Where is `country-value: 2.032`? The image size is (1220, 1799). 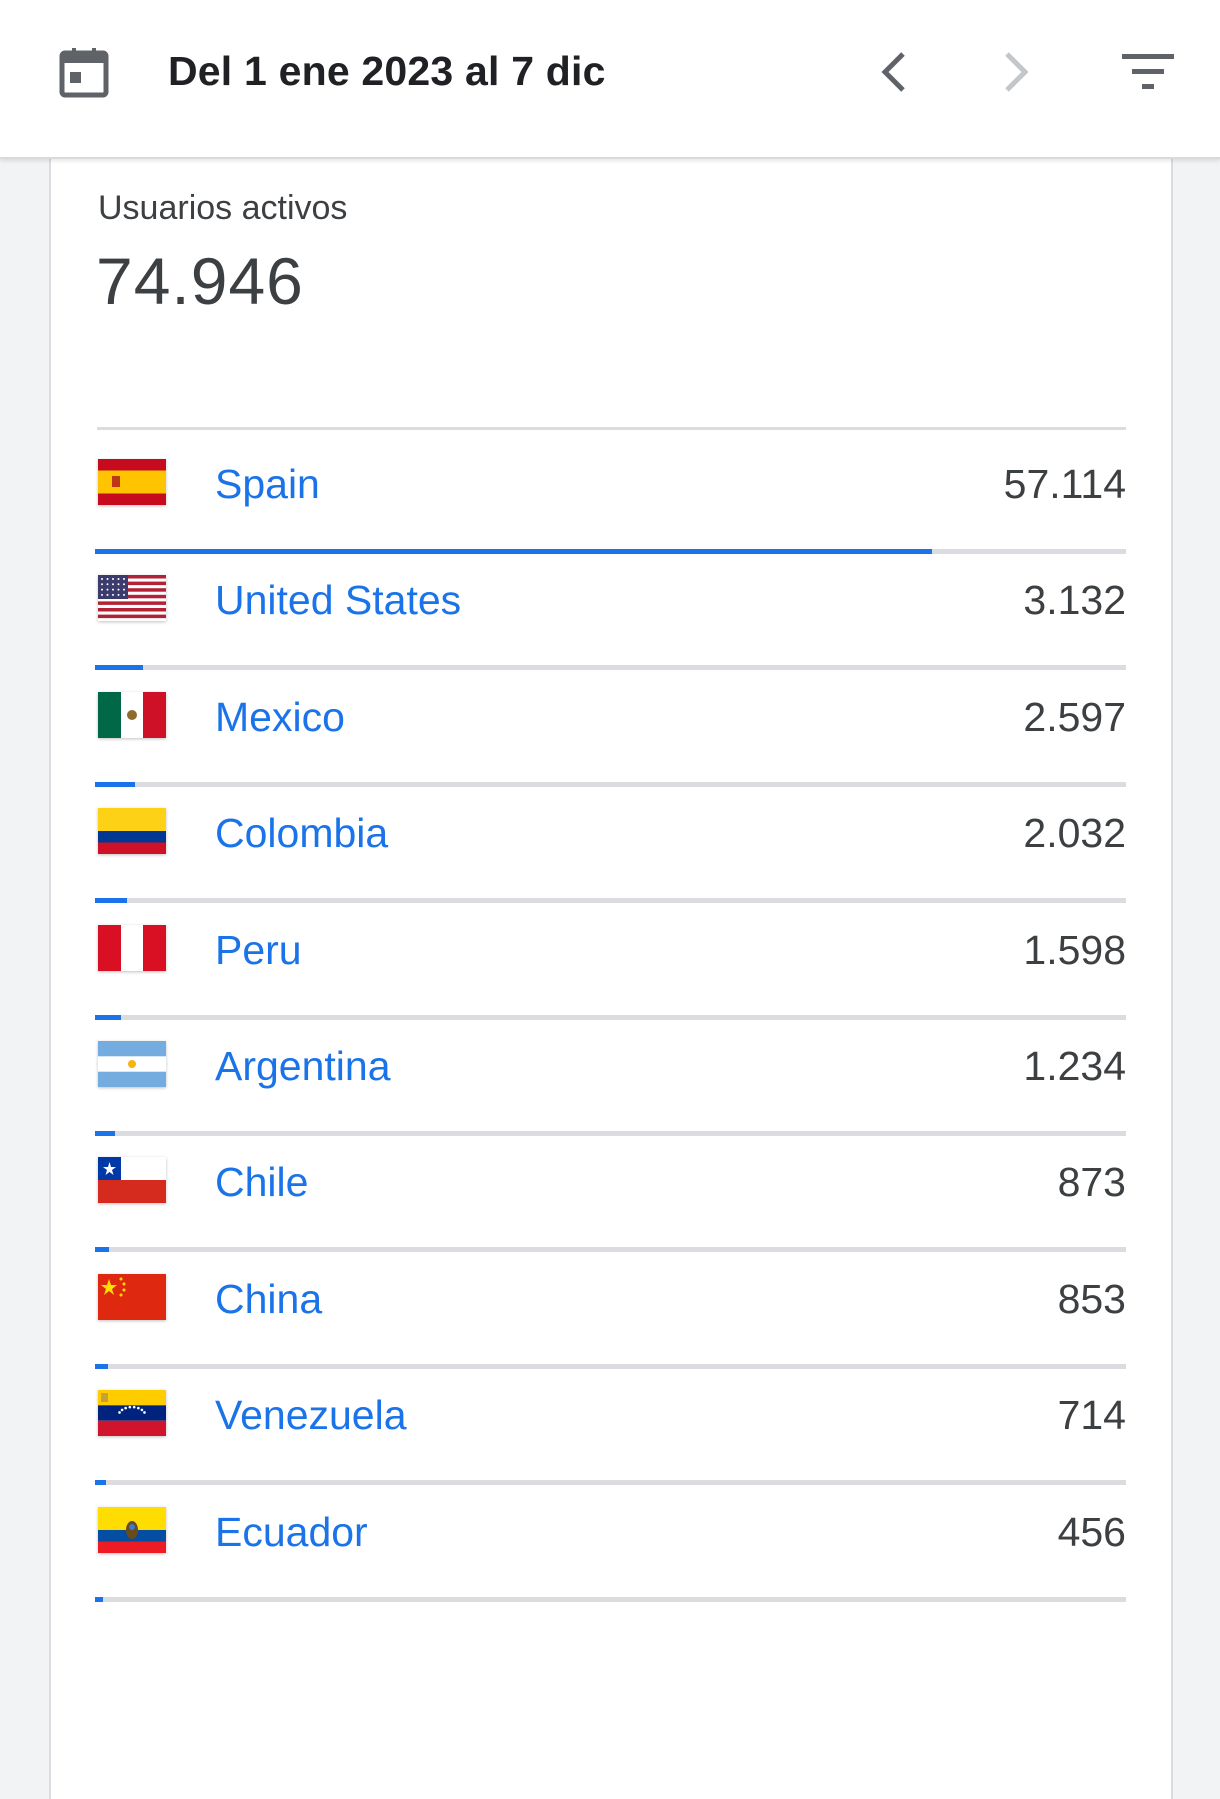
country-value: 2.032 is located at coordinates (1074, 833).